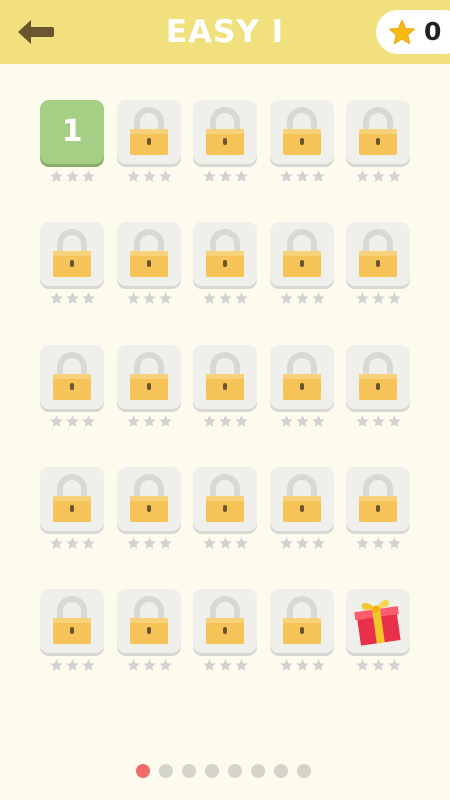 The height and width of the screenshot is (800, 450). I want to click on page-indicator, so click(223, 771).